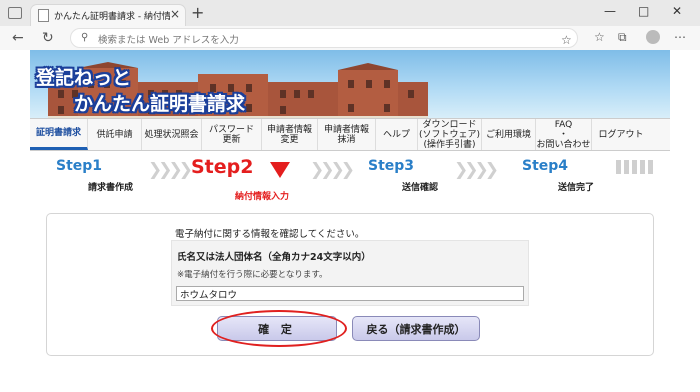 This screenshot has height=392, width=700. Describe the element at coordinates (280, 170) in the screenshot. I see `current-step-marker-icon` at that location.